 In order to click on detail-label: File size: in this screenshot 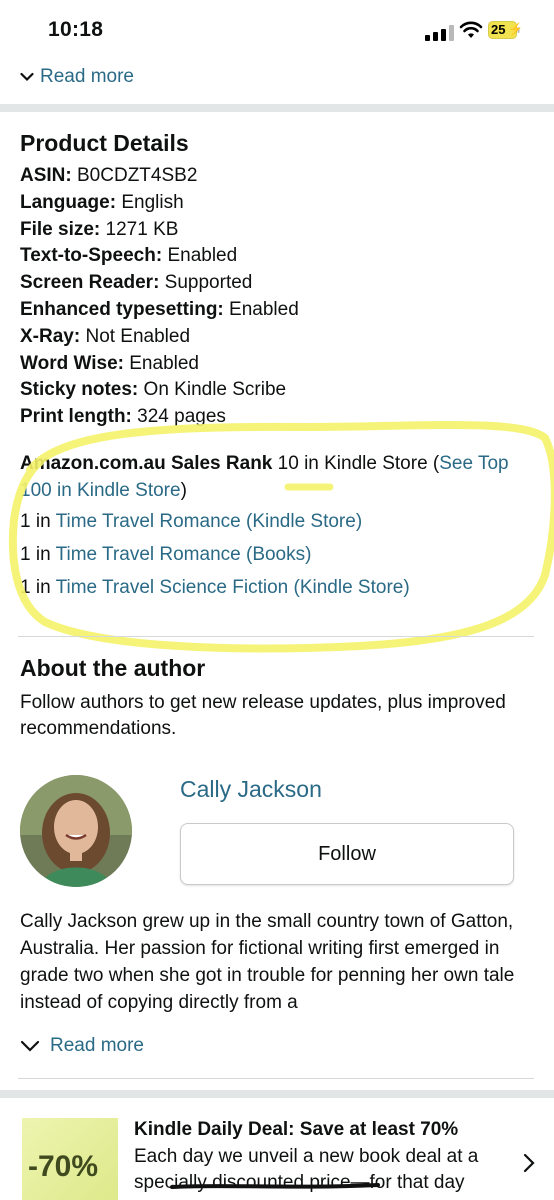, I will do `click(60, 229)`.